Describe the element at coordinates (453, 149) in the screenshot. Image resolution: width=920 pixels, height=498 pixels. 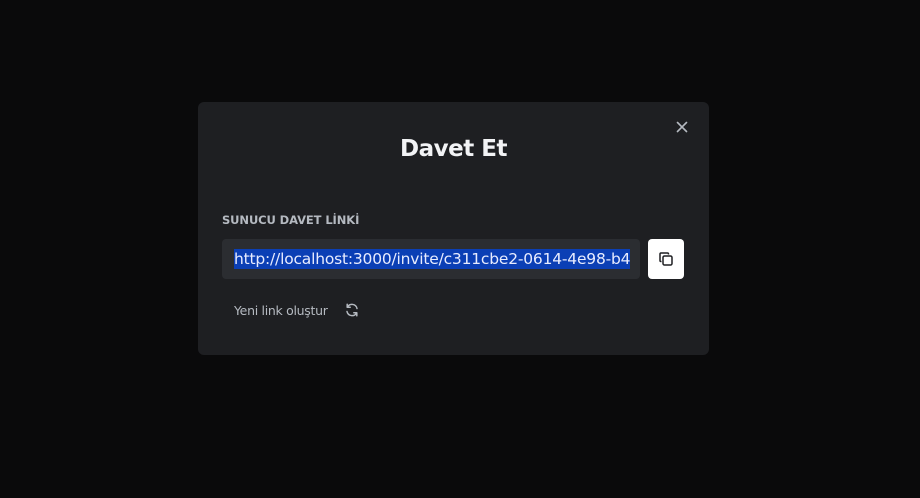
I see `dialog-title: Davet Et` at that location.